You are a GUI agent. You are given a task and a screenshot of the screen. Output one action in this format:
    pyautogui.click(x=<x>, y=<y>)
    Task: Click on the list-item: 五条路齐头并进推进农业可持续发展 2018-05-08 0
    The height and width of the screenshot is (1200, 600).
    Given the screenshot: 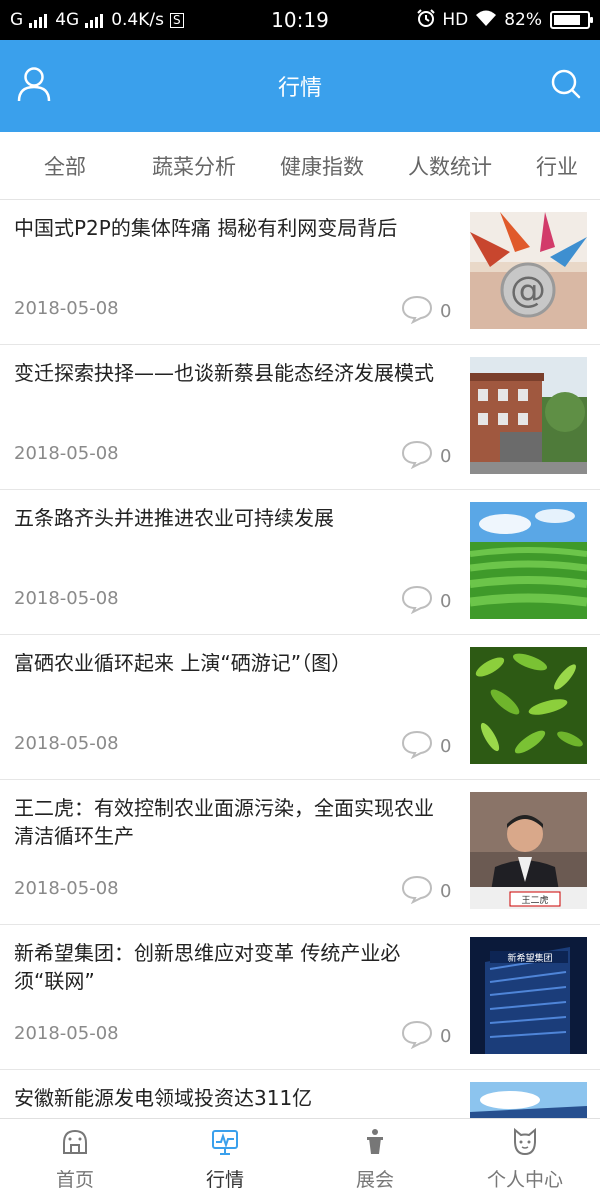 What is the action you would take?
    pyautogui.click(x=300, y=562)
    